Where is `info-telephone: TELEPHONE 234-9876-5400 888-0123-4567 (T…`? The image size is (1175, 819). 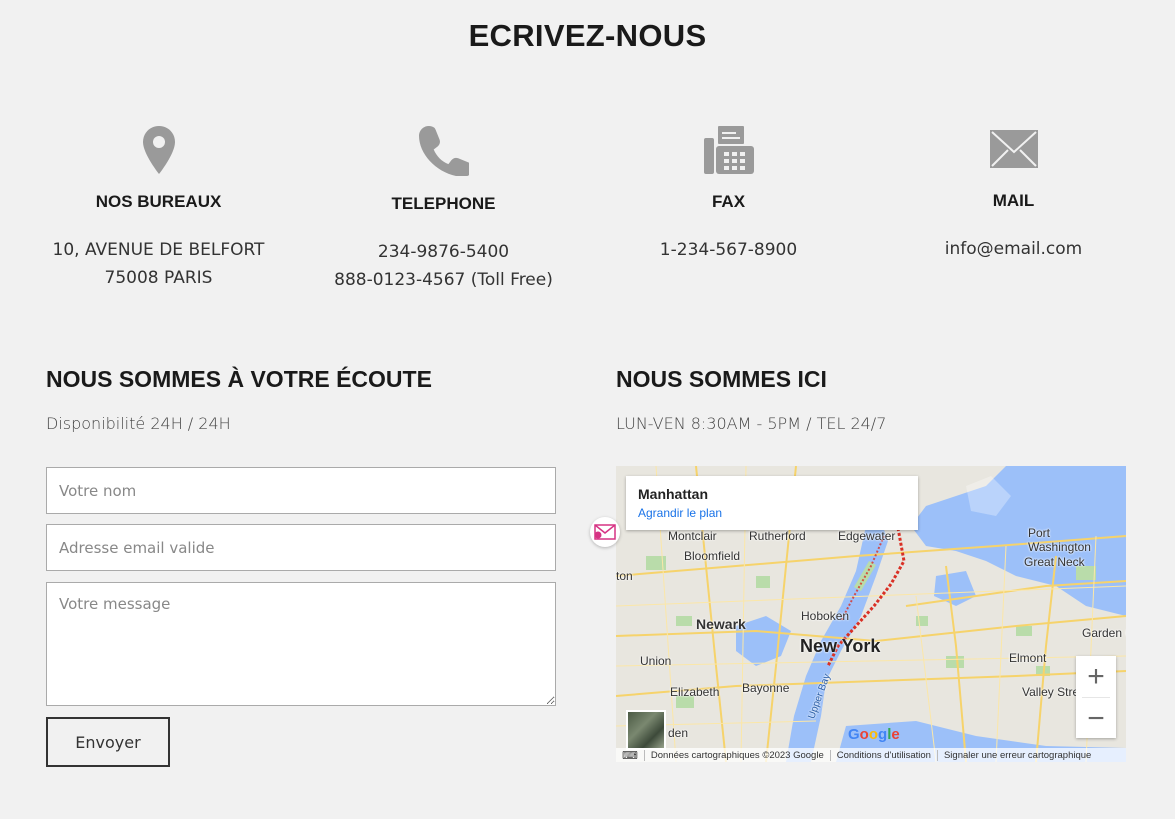 info-telephone: TELEPHONE 234-9876-5400 888-0123-4567 (T… is located at coordinates (443, 209).